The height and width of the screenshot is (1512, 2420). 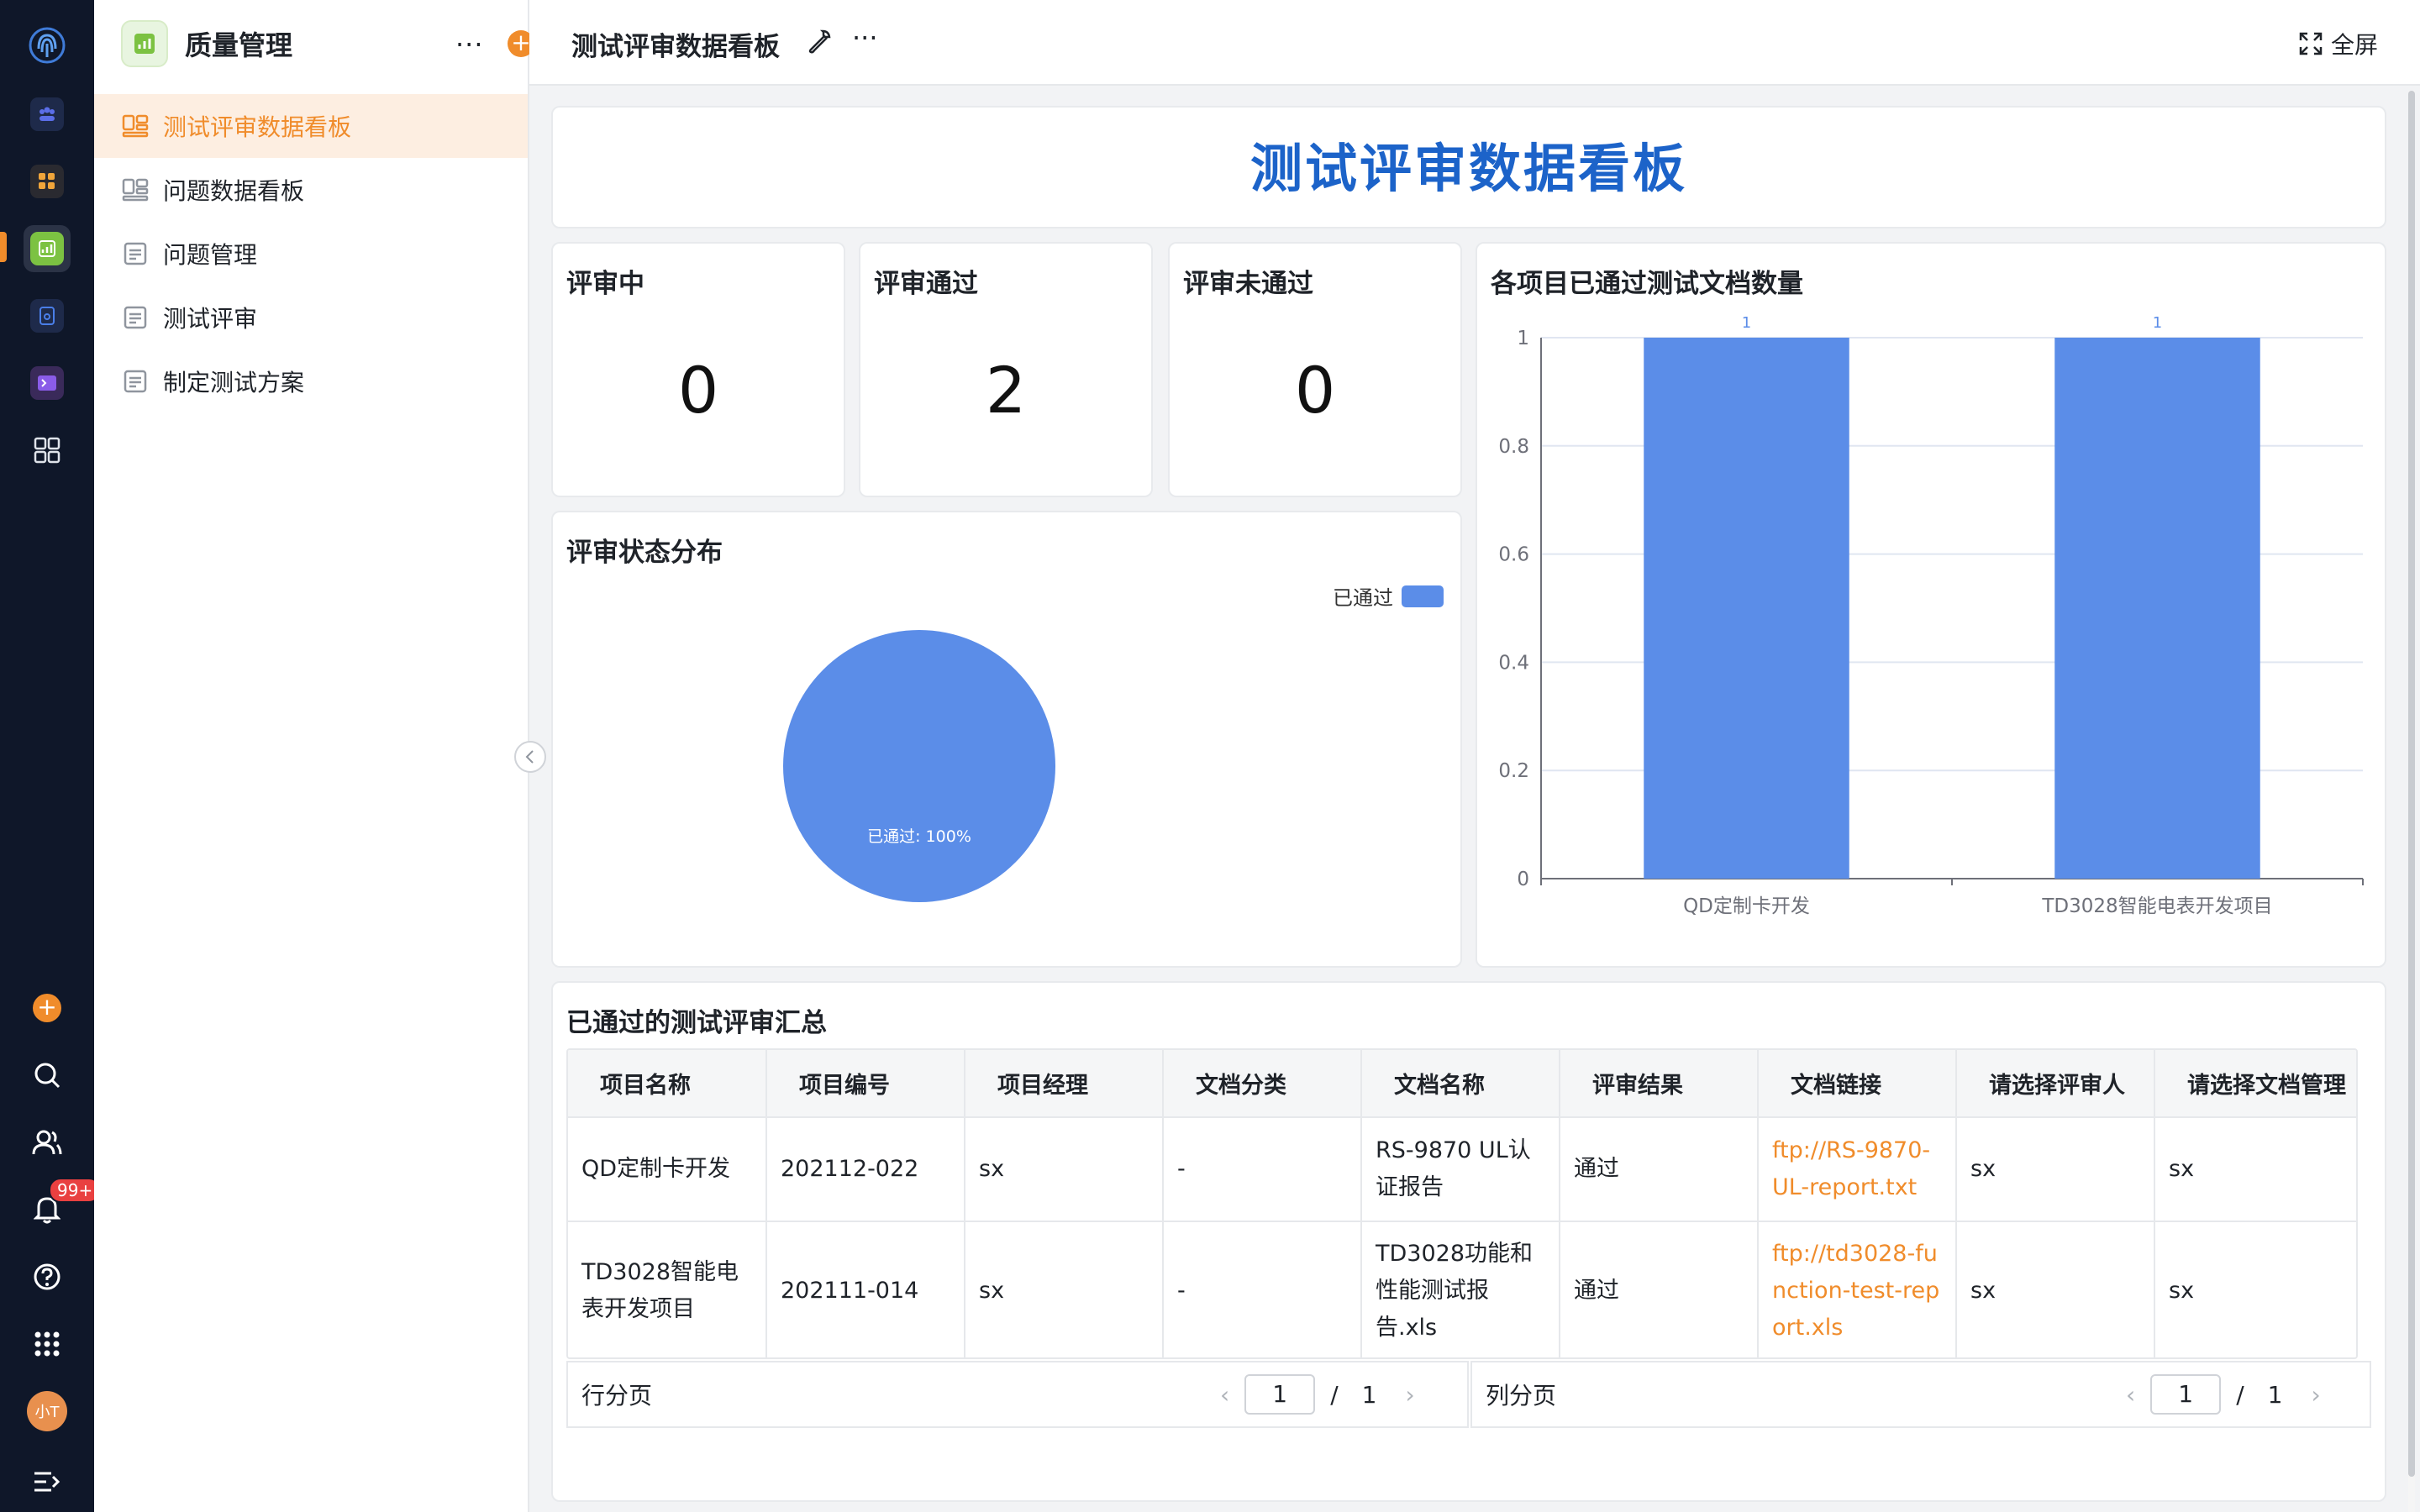 I want to click on cell-project-name: TD3028智能电表开发项目, so click(x=667, y=1289).